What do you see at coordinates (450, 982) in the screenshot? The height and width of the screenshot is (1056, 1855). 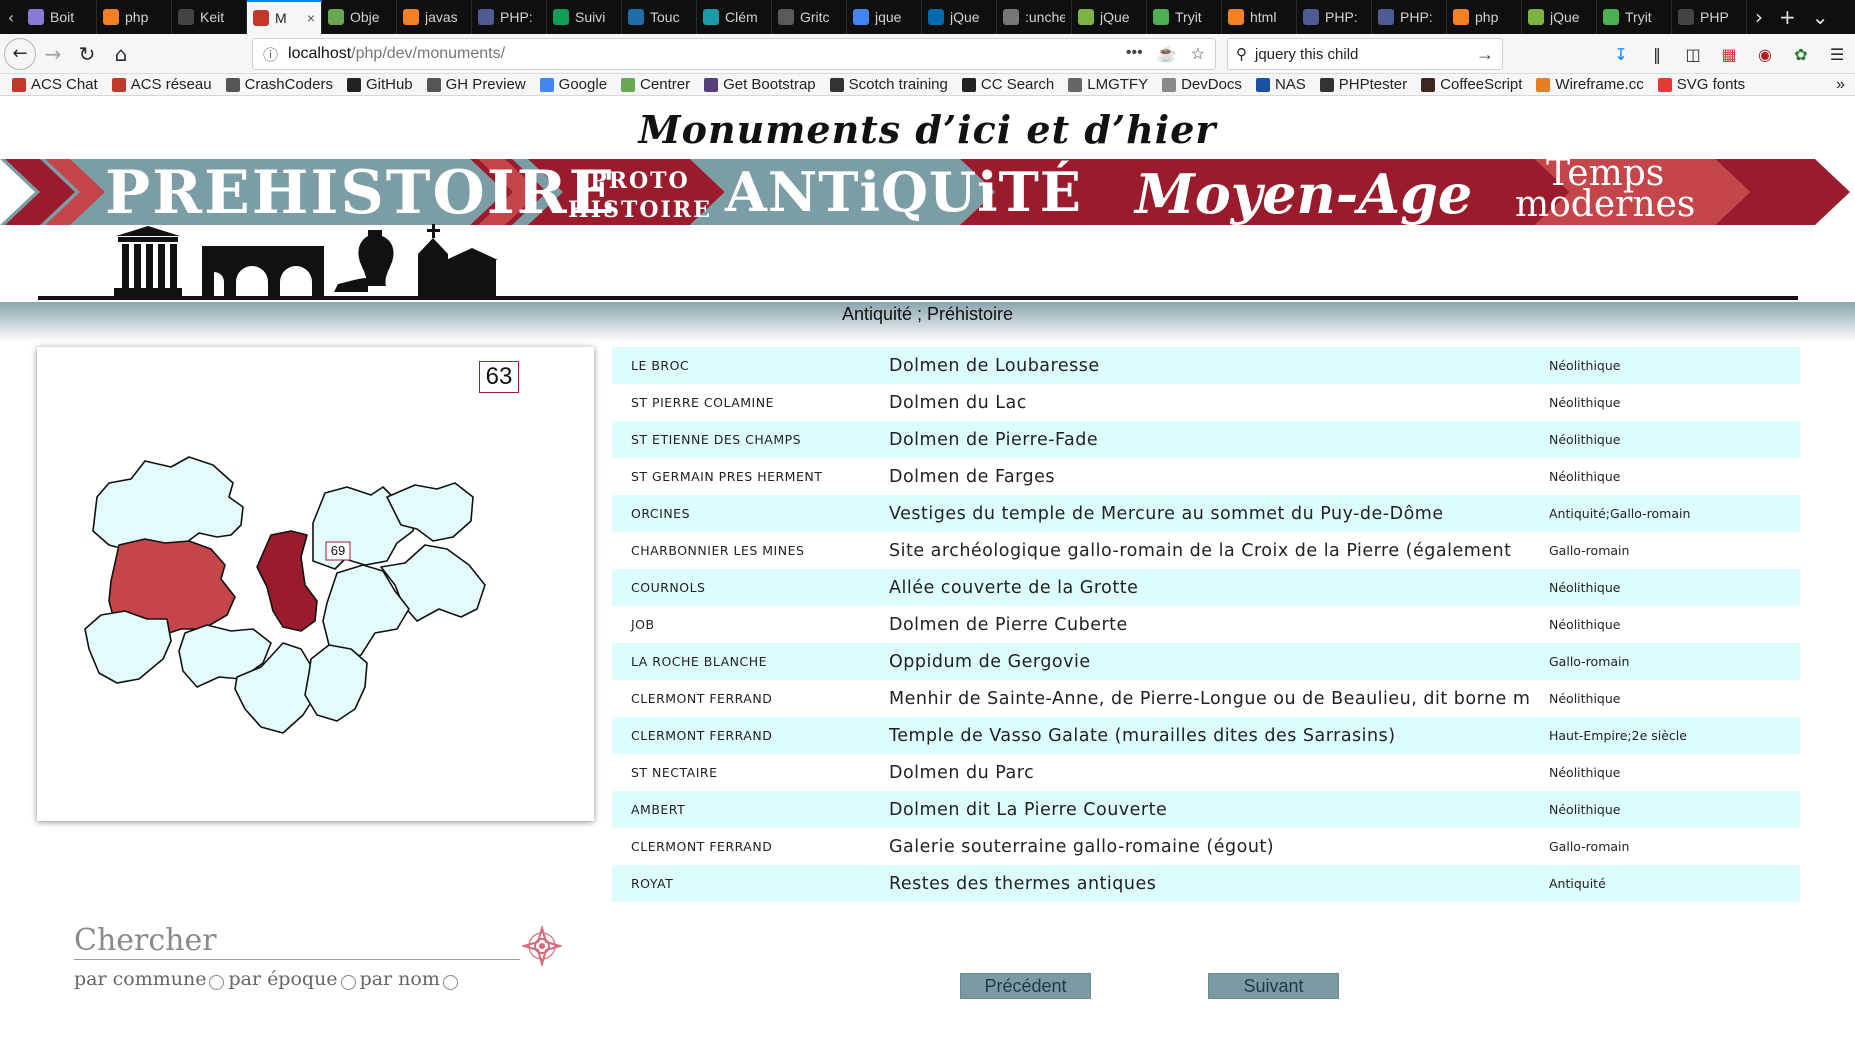 I see `mode-nom-radio` at bounding box center [450, 982].